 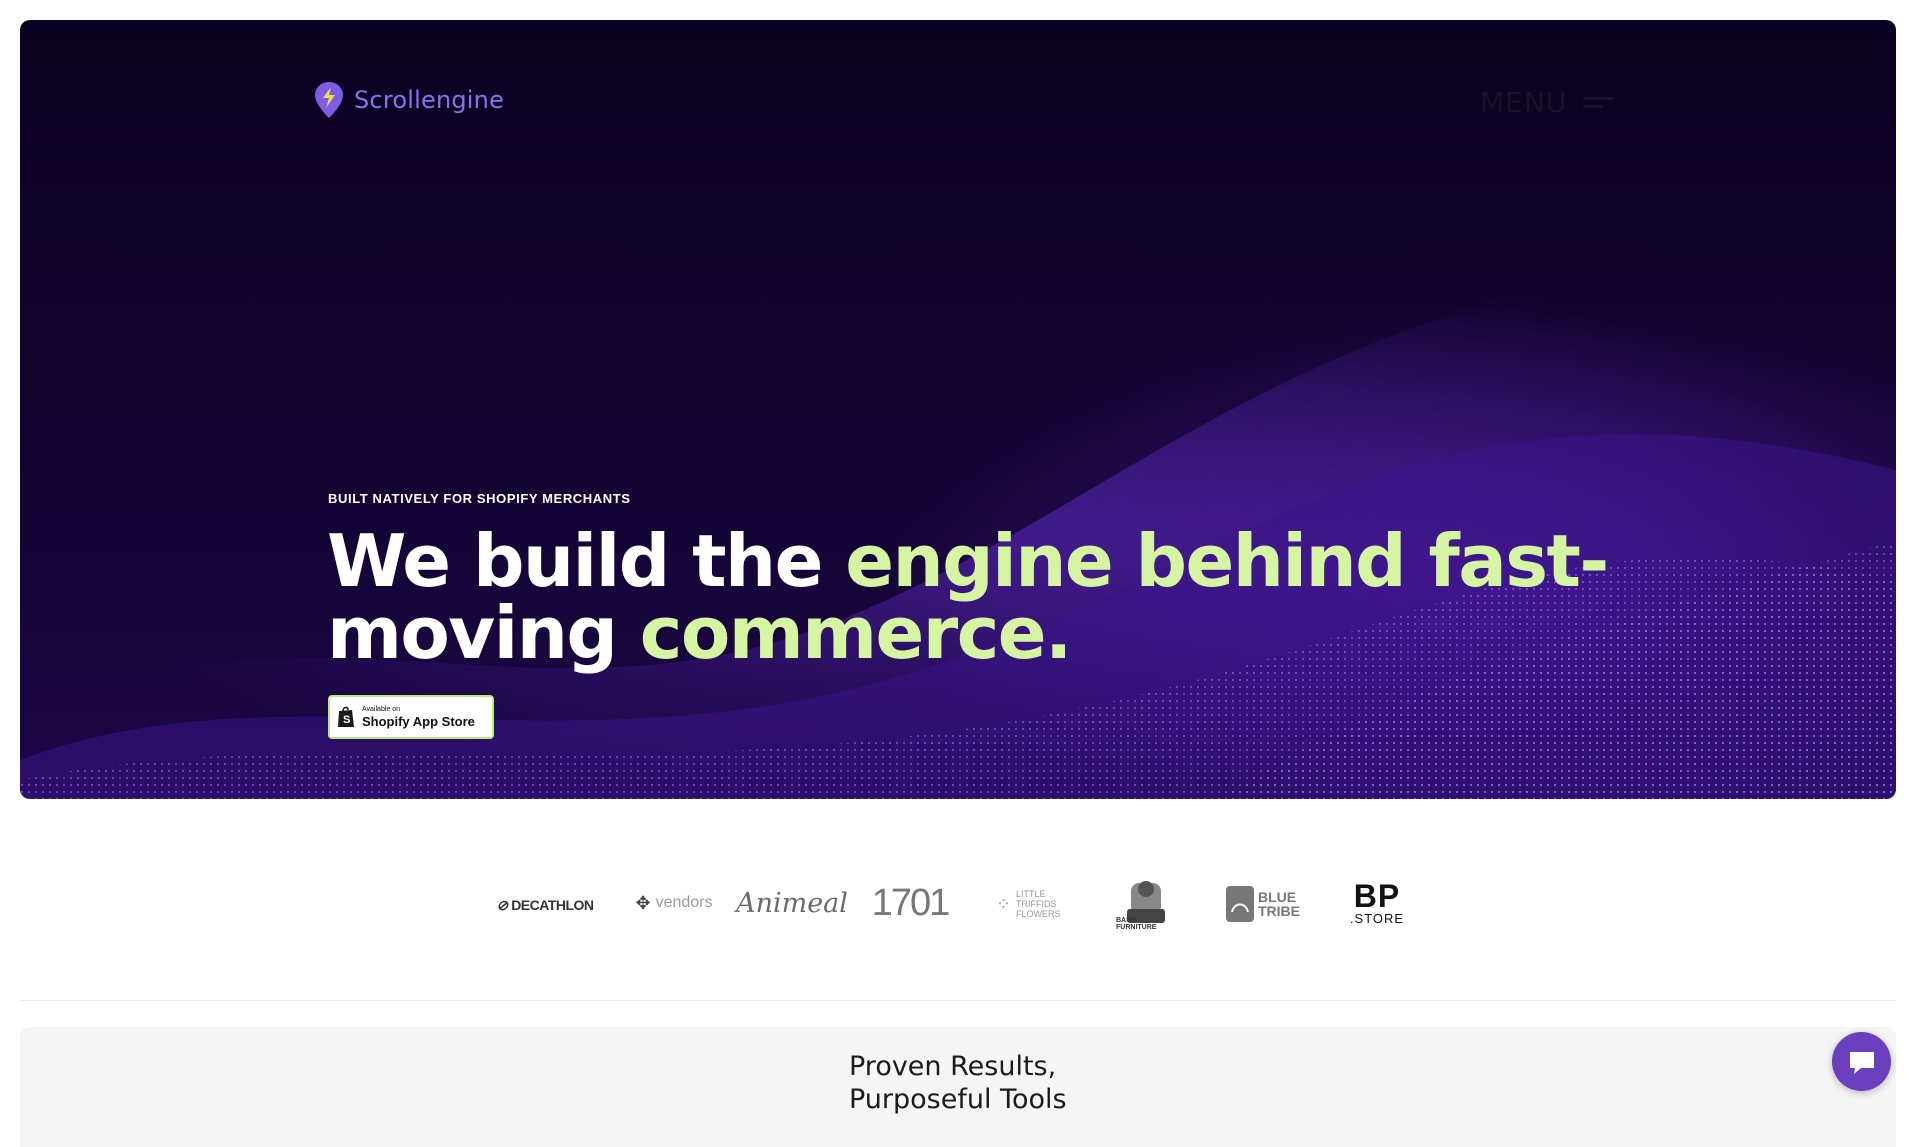 What do you see at coordinates (1136, 924) in the screenshot?
I see `brand-label: BASH FURNITURE` at bounding box center [1136, 924].